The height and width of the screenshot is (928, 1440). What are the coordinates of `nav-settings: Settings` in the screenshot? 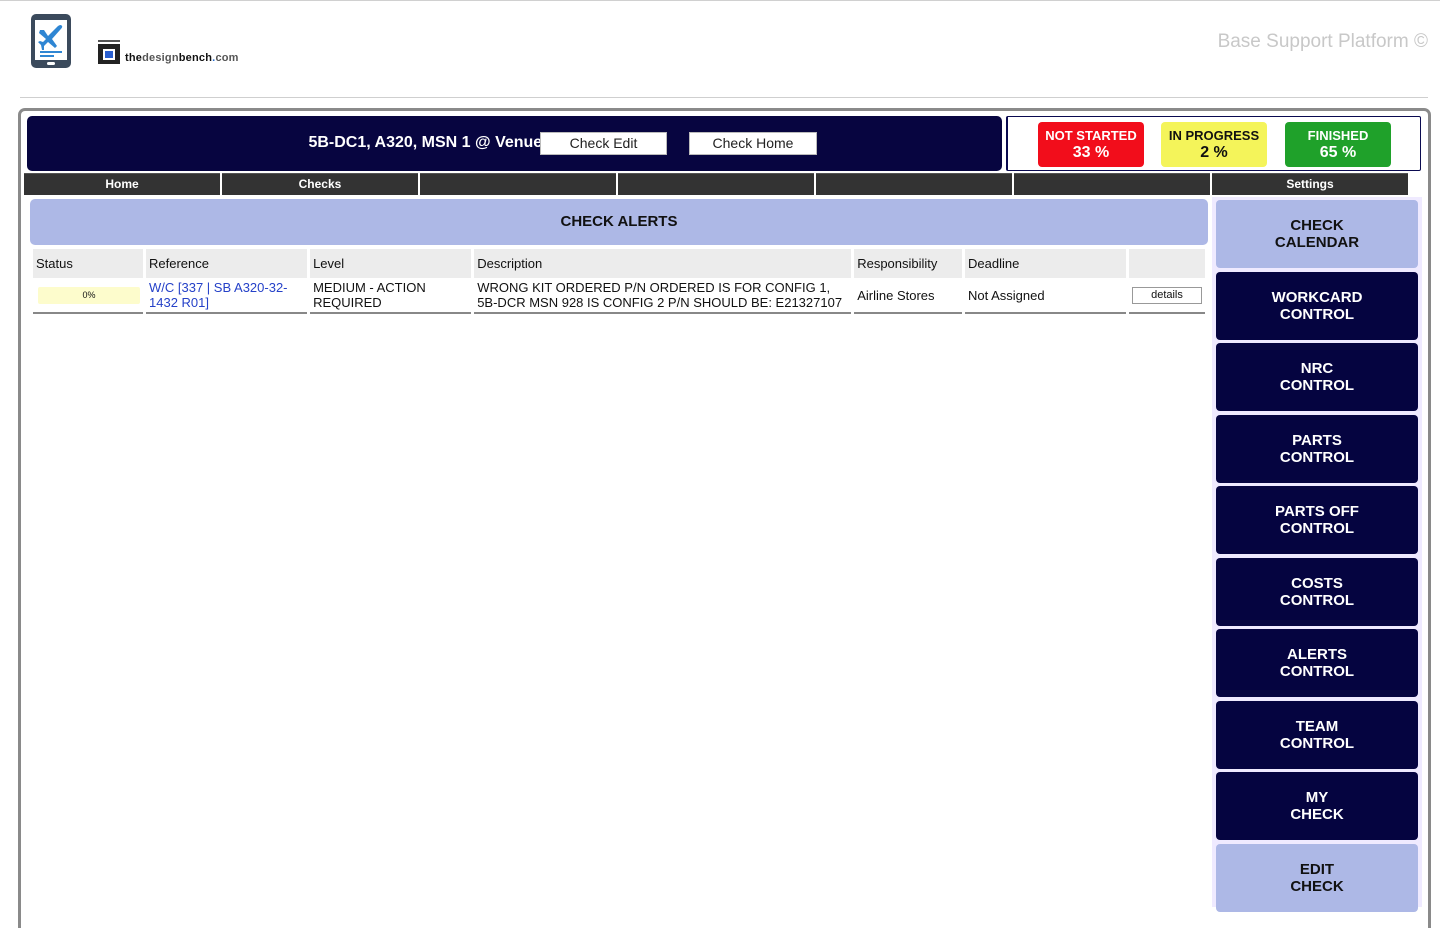 It's located at (1310, 184).